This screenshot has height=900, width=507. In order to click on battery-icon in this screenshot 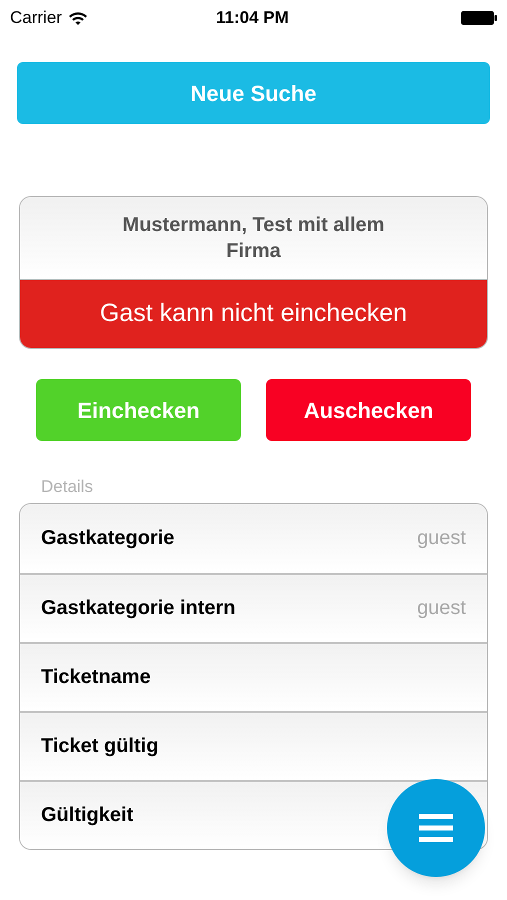, I will do `click(479, 18)`.